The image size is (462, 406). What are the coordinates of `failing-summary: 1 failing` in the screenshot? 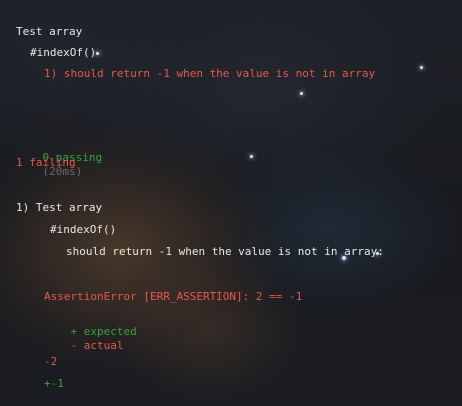 It's located at (46, 162).